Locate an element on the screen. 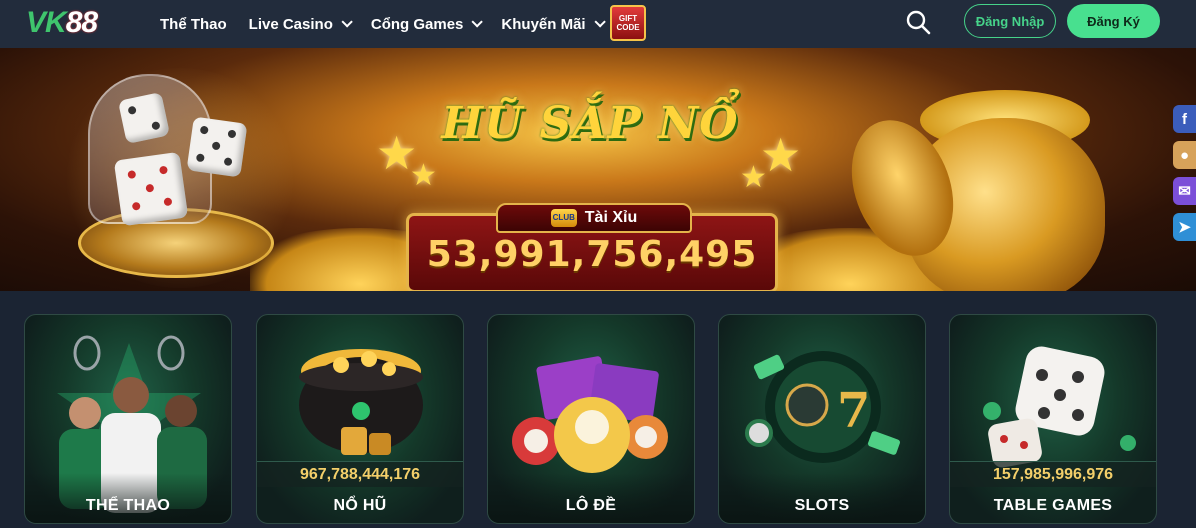 This screenshot has width=1196, height=528. site-logo: VK 88 is located at coordinates (62, 23).